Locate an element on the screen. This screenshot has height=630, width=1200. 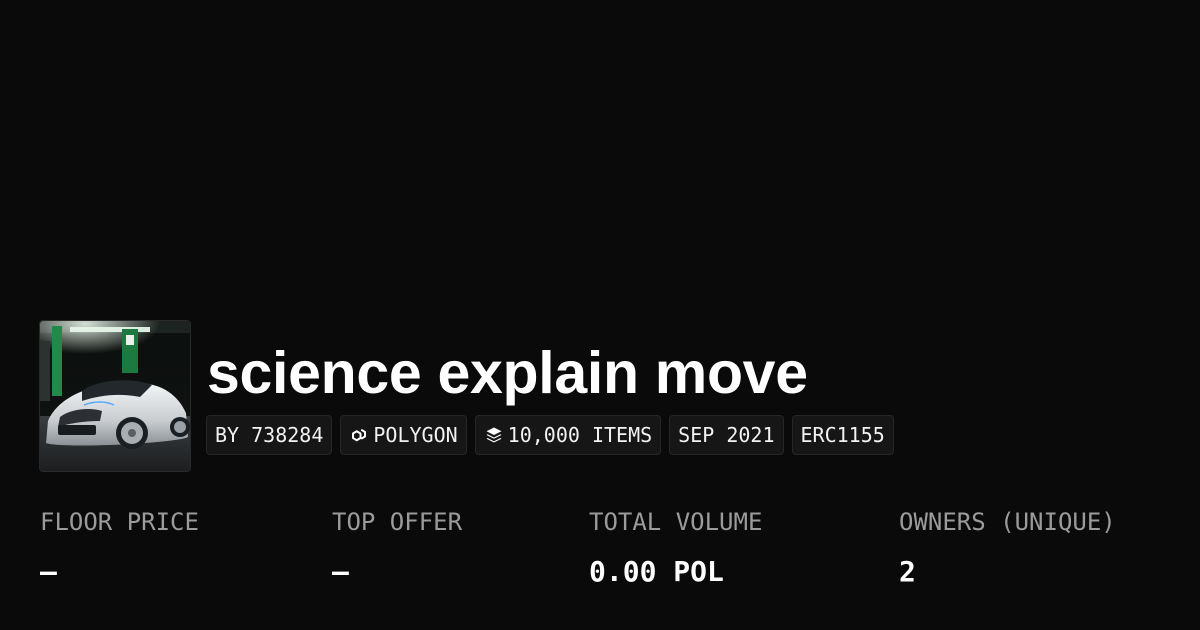
creator-chip: BY 738284 is located at coordinates (269, 435).